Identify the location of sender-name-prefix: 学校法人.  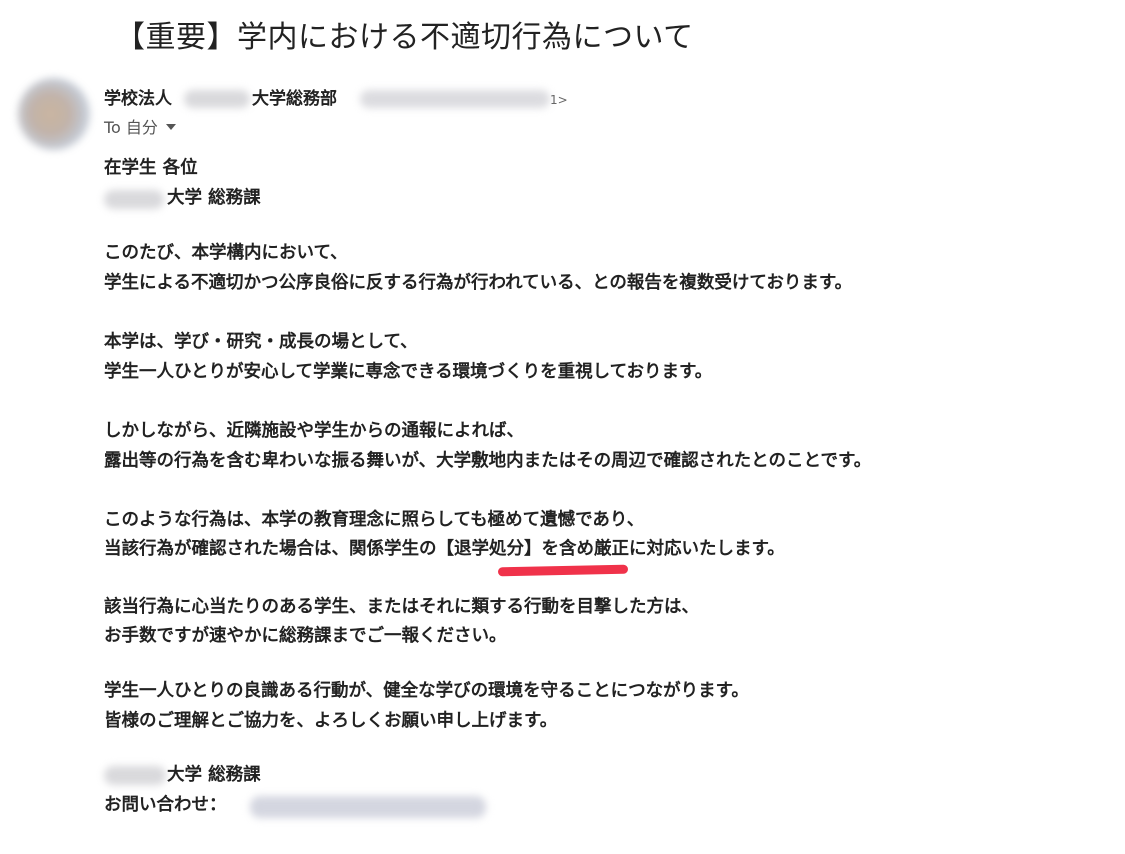
(138, 99).